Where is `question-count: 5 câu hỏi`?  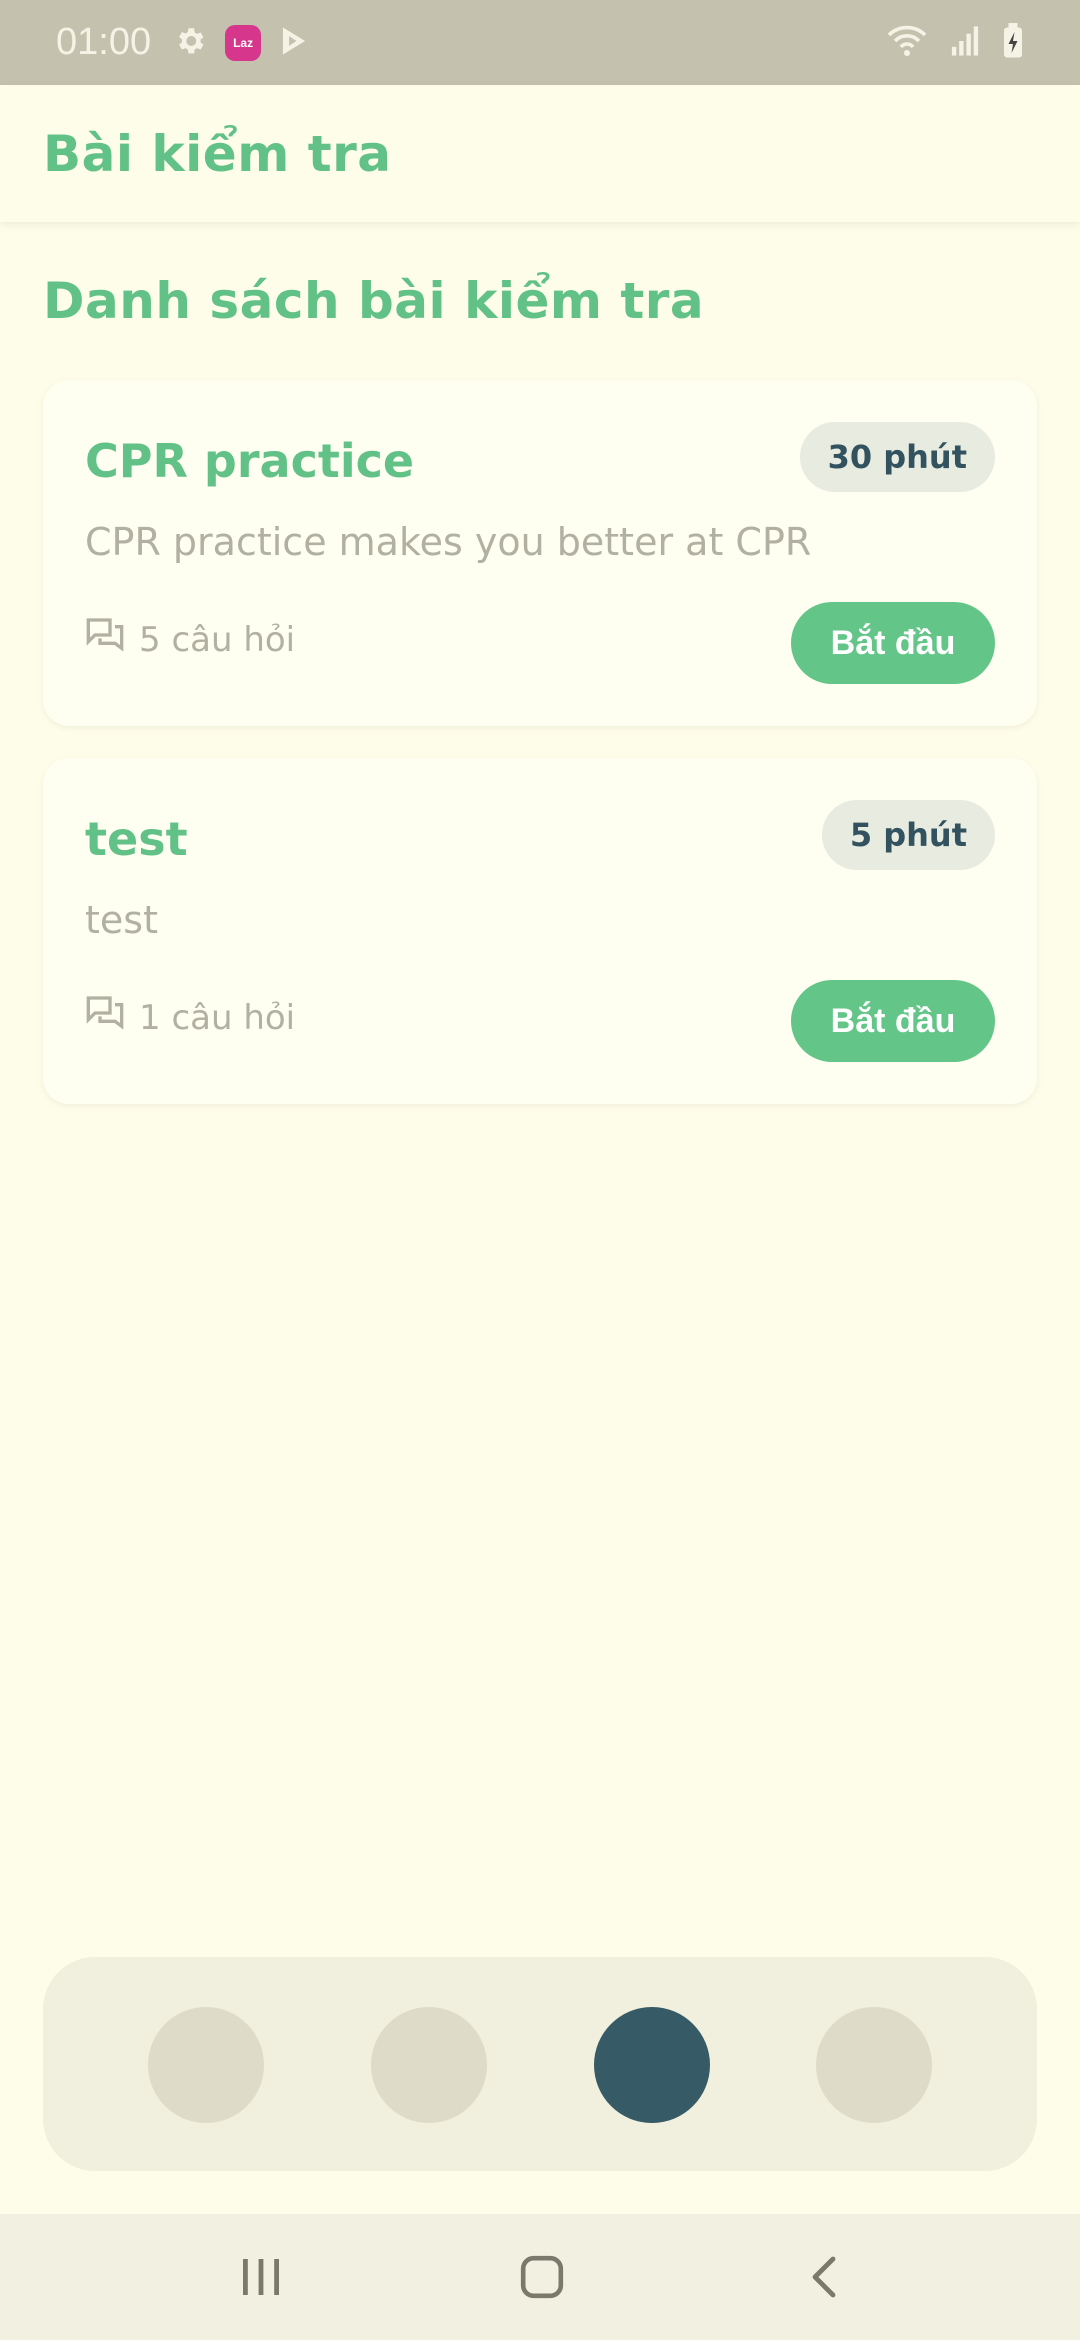
question-count: 5 câu hỏi is located at coordinates (190, 639).